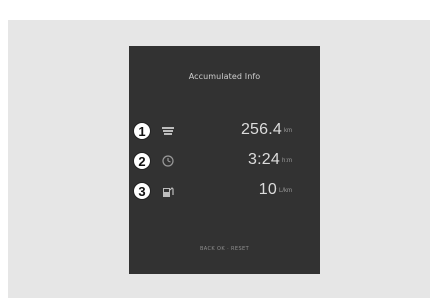 The height and width of the screenshot is (305, 438). Describe the element at coordinates (264, 159) in the screenshot. I see `time-value: 3:24` at that location.